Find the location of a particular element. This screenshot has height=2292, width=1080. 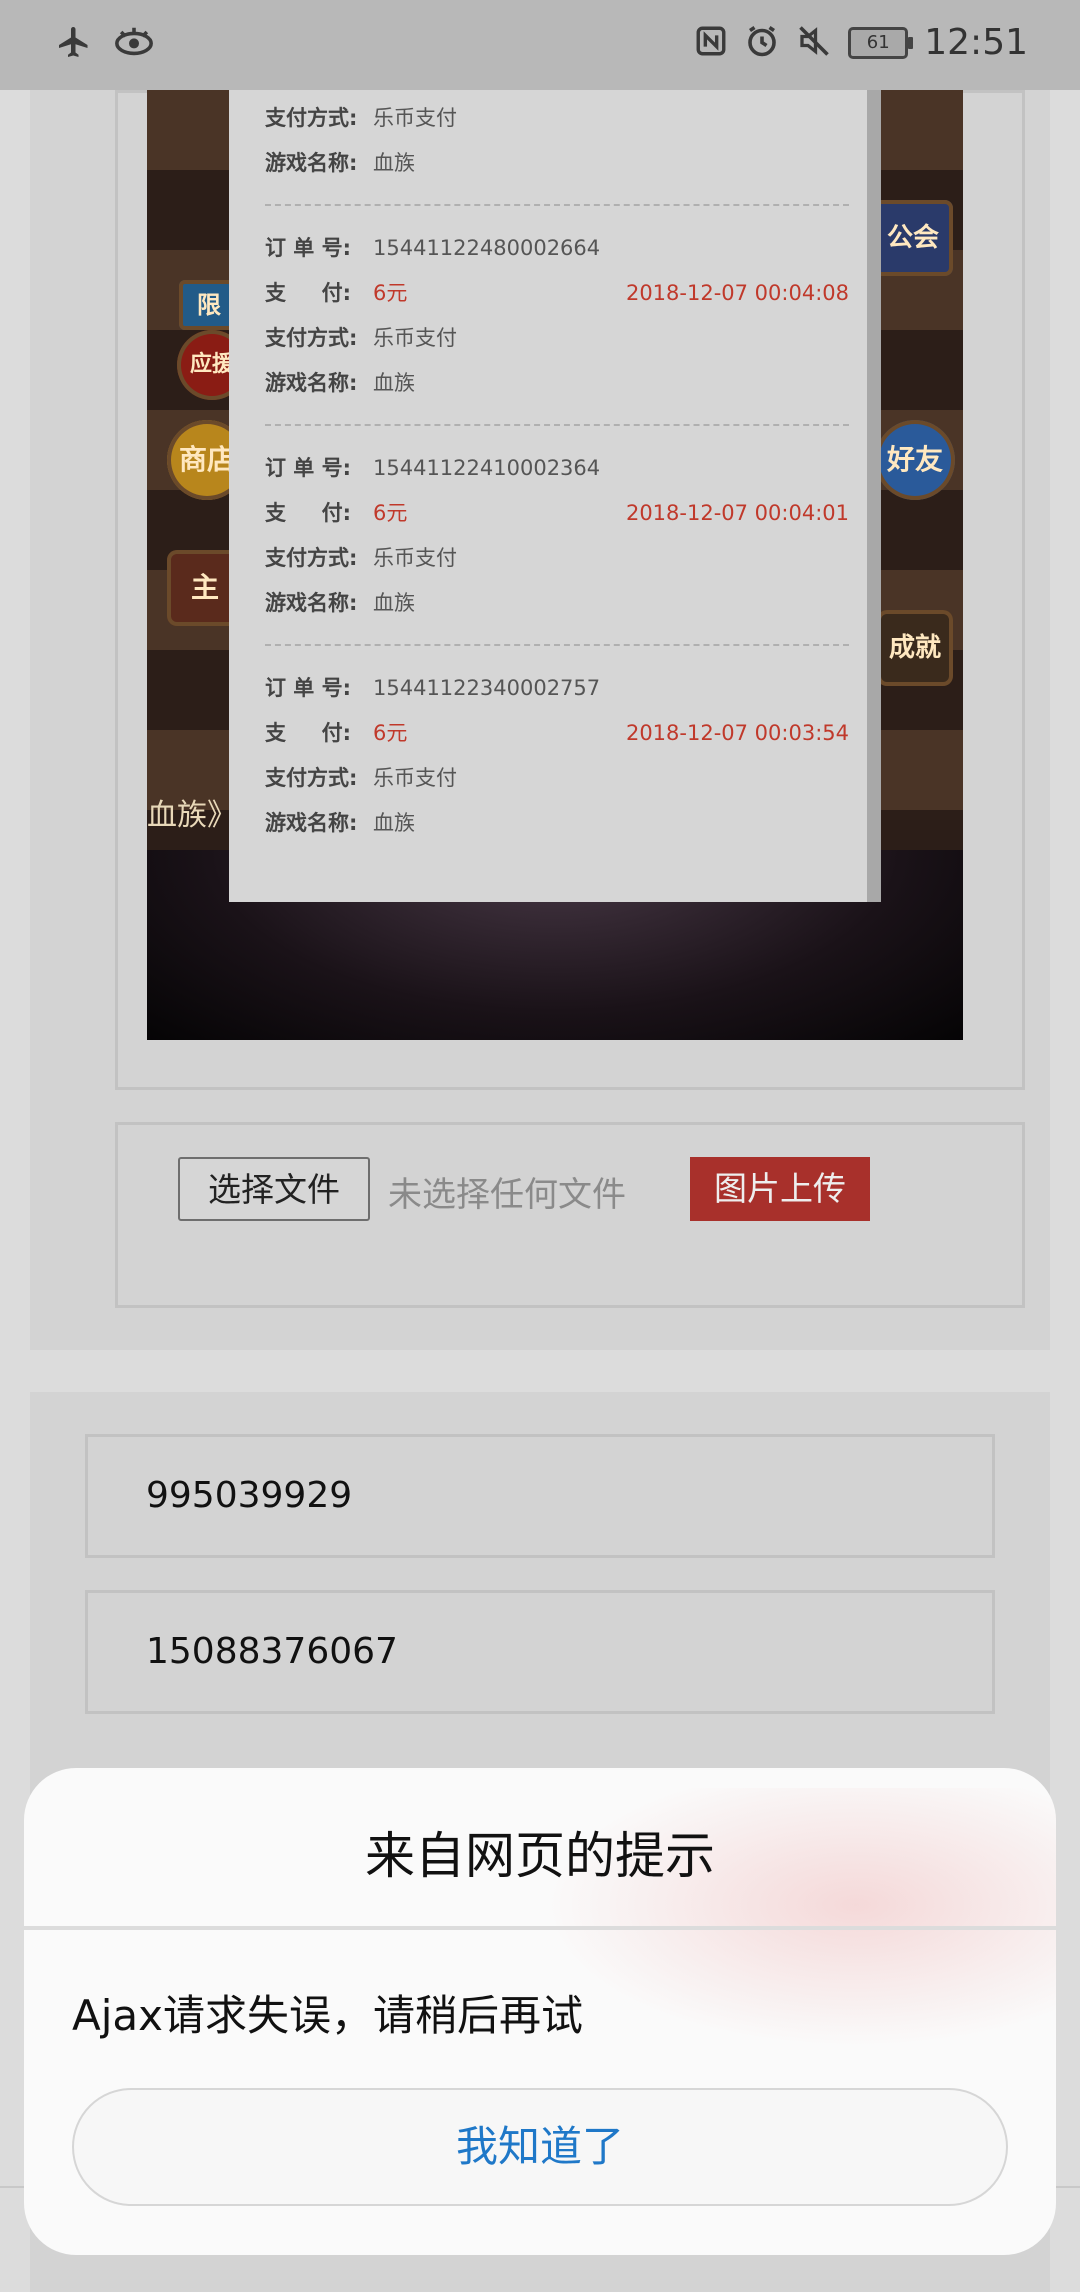

order-number-value: 15441122480002664 is located at coordinates (487, 248).